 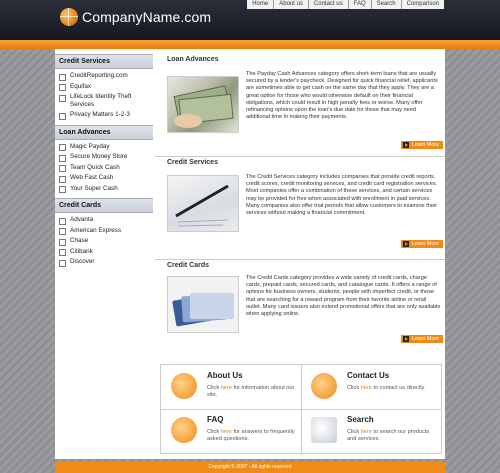 What do you see at coordinates (327, 4) in the screenshot?
I see `nav-contact-us: Contact us` at bounding box center [327, 4].